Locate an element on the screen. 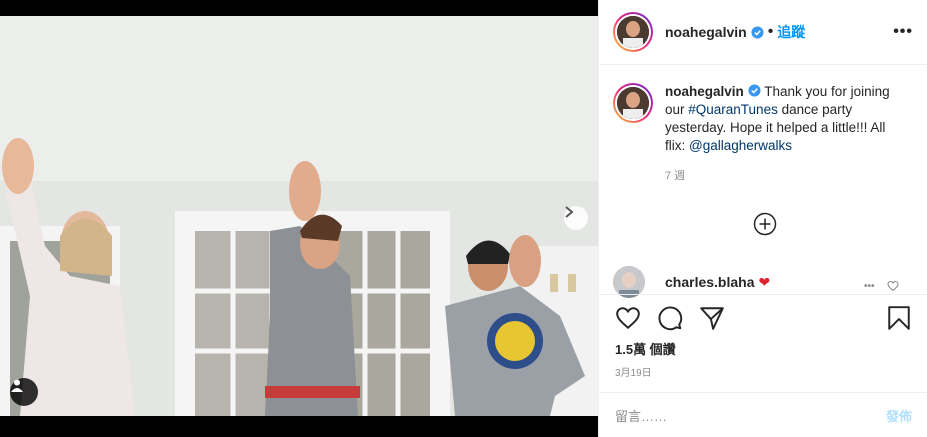 Image resolution: width=927 pixels, height=437 pixels. hashtag-link: #QuaranTunes is located at coordinates (733, 109).